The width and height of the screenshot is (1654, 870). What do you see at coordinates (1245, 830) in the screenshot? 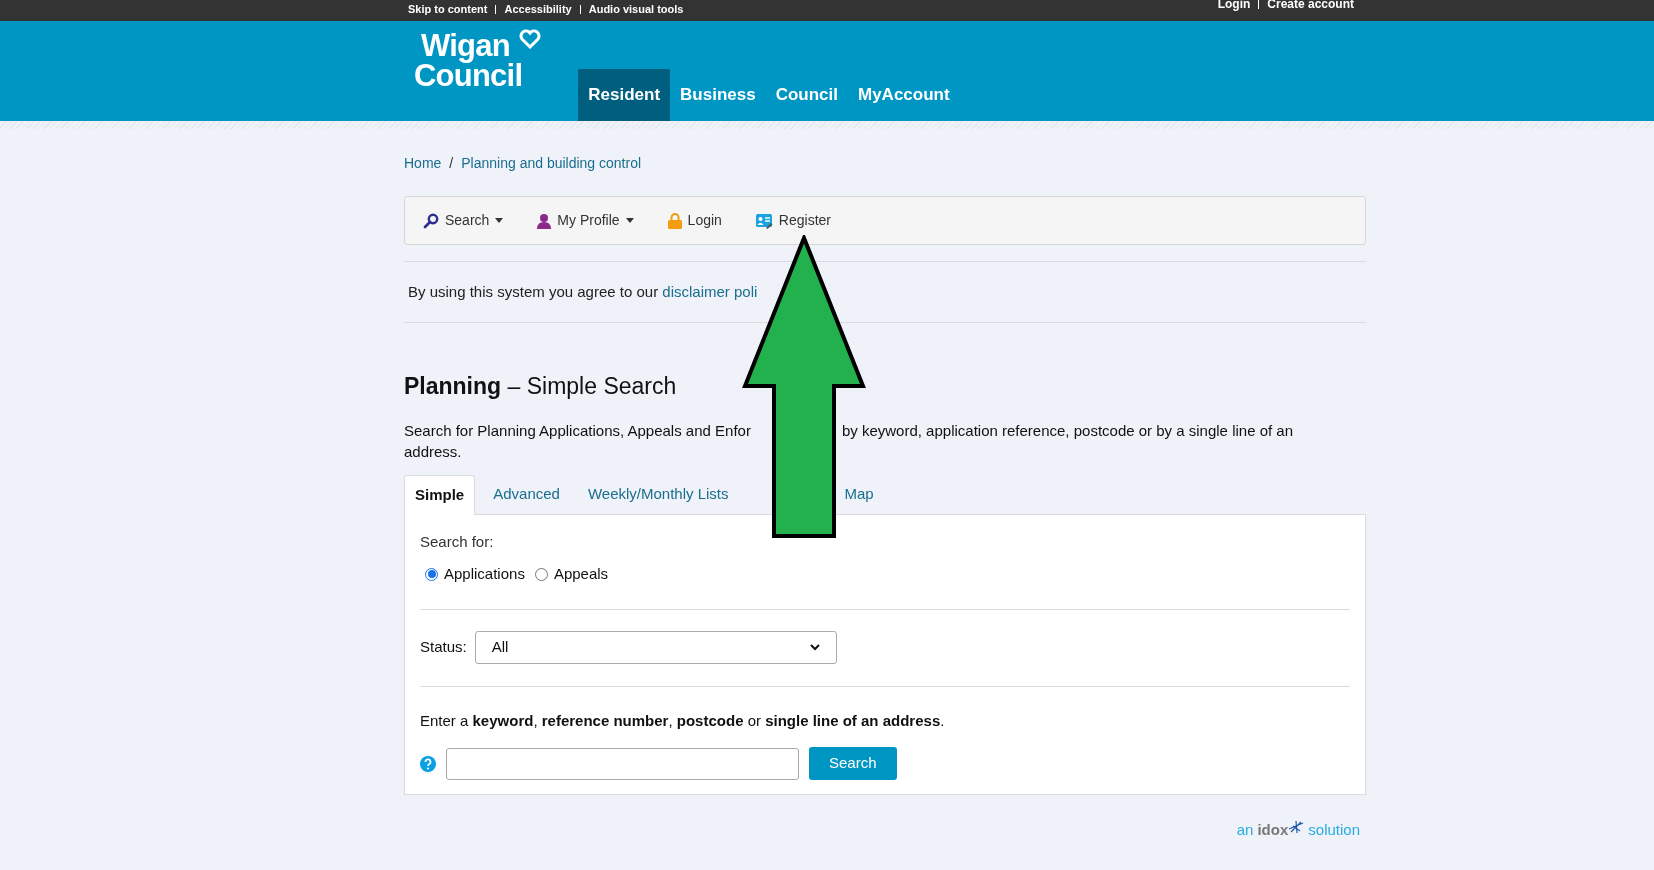
I see `footer-text: an` at bounding box center [1245, 830].